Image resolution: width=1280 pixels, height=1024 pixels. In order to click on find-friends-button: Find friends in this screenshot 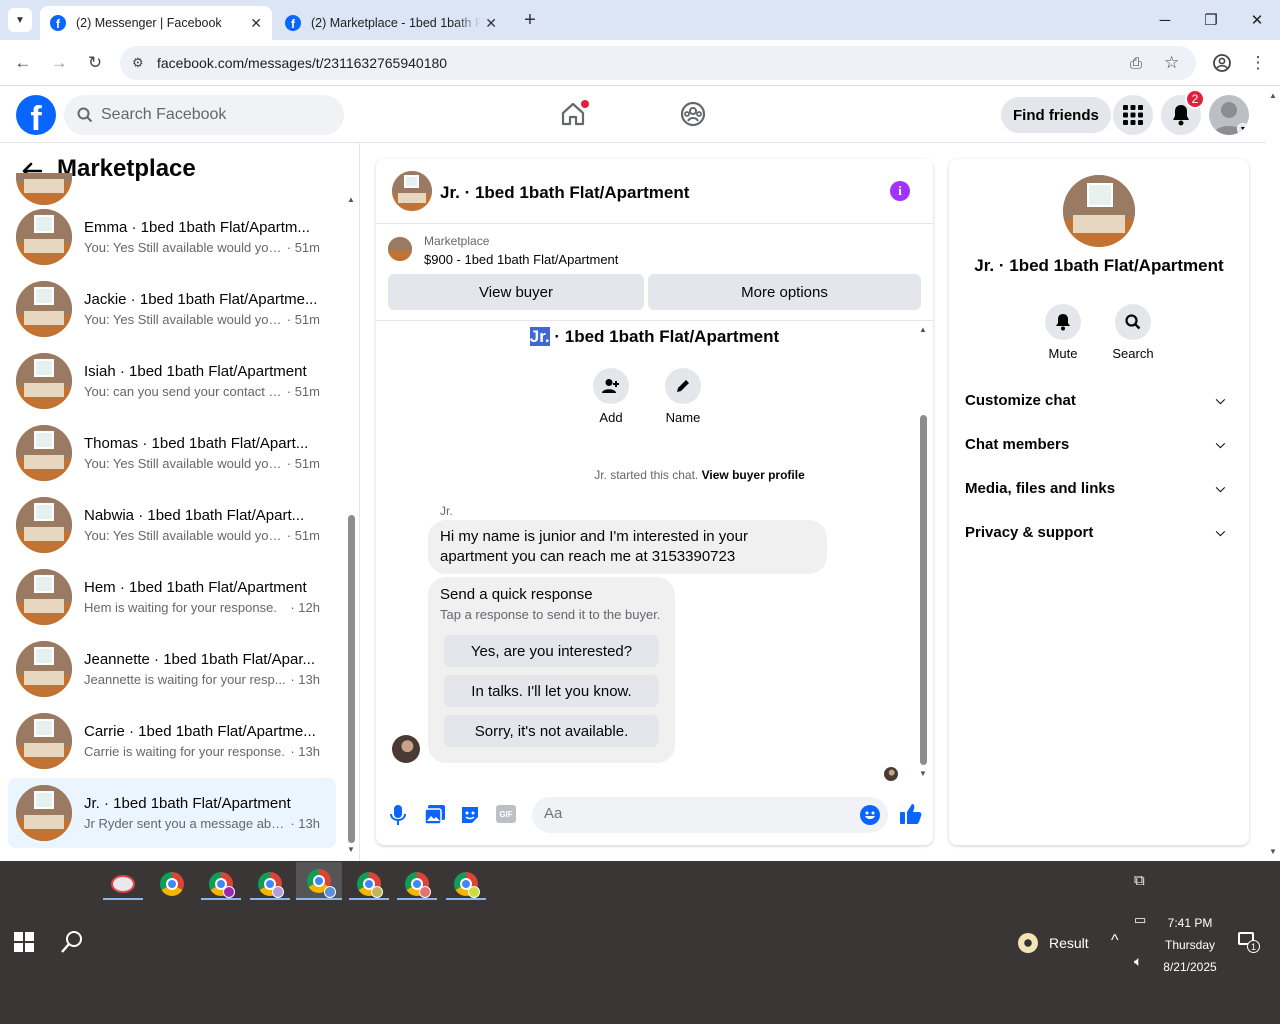, I will do `click(1056, 115)`.